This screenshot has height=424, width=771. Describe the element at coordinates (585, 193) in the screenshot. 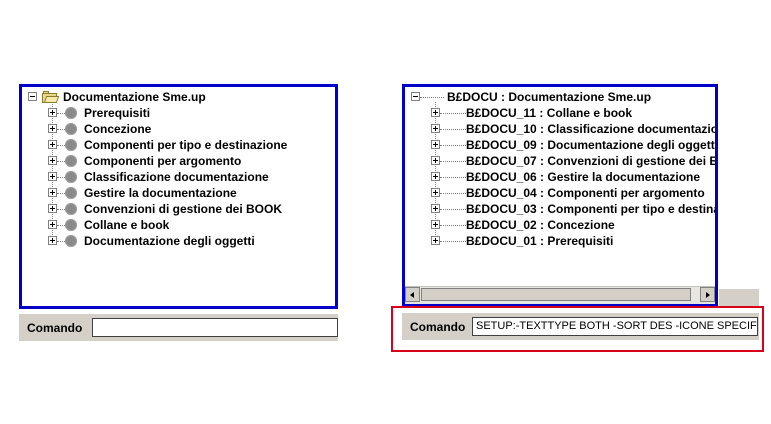

I see `tree-item-label: B£DOCU_04 : Componenti per argomento` at that location.